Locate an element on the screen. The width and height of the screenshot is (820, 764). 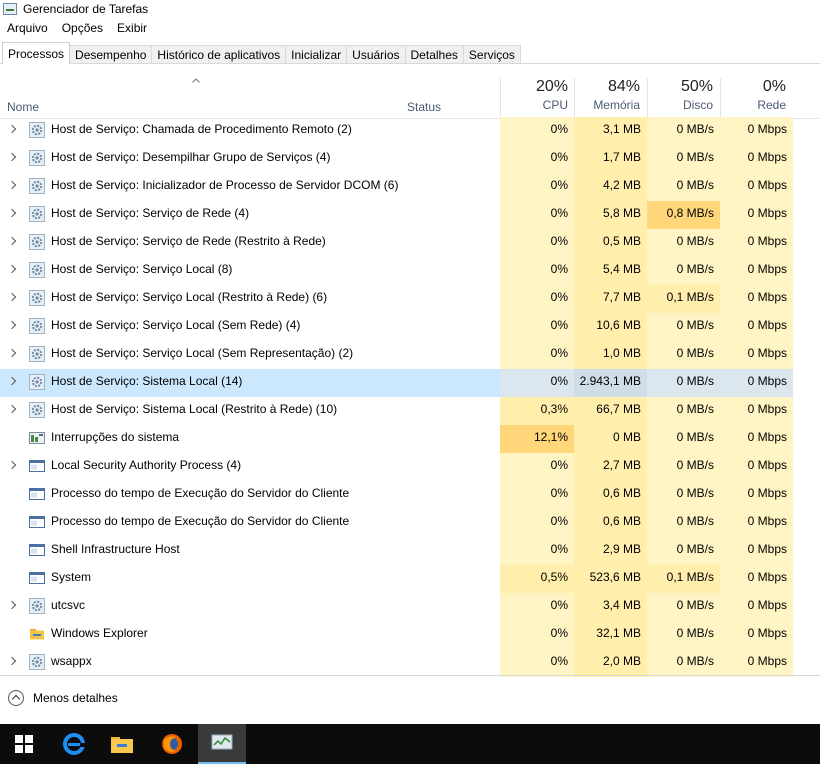
column-cpu: 20% CPU is located at coordinates (534, 95).